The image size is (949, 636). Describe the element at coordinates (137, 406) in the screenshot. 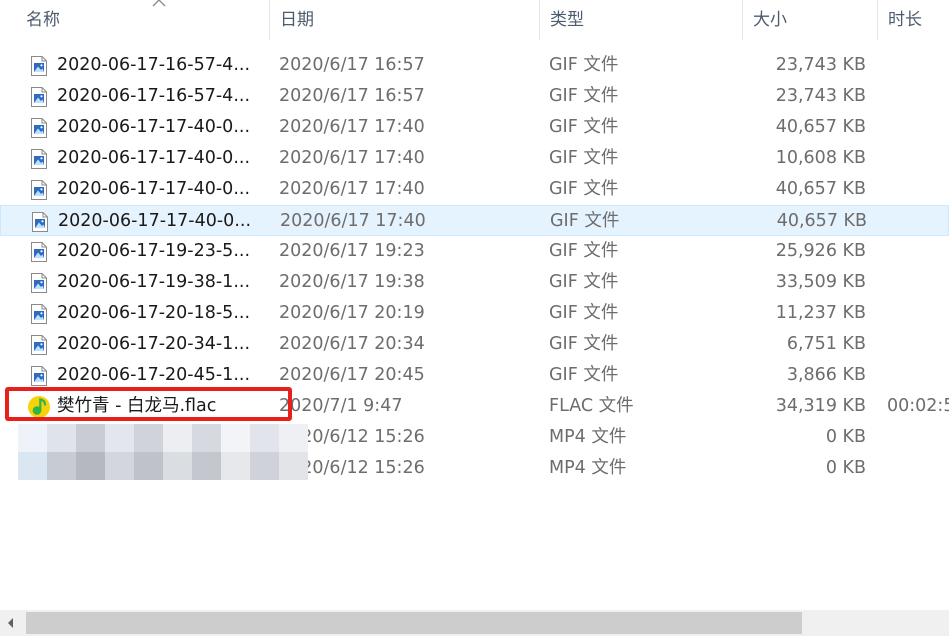

I see `file-name: 樊竹青 - 白龙马.flac` at that location.